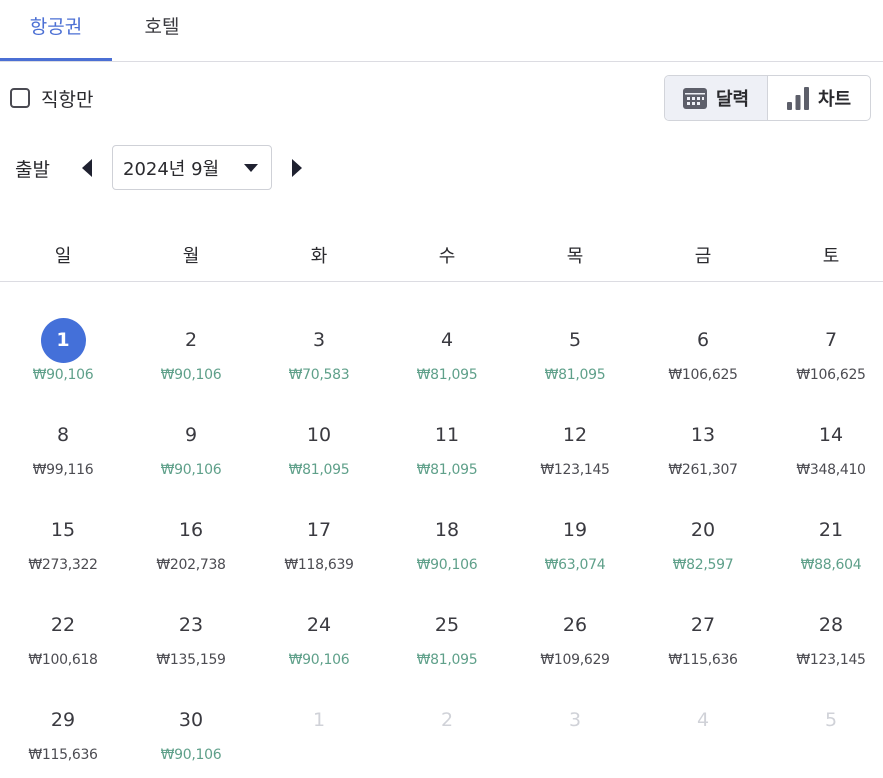 Image resolution: width=883 pixels, height=778 pixels. I want to click on next-month-day: 3, so click(575, 738).